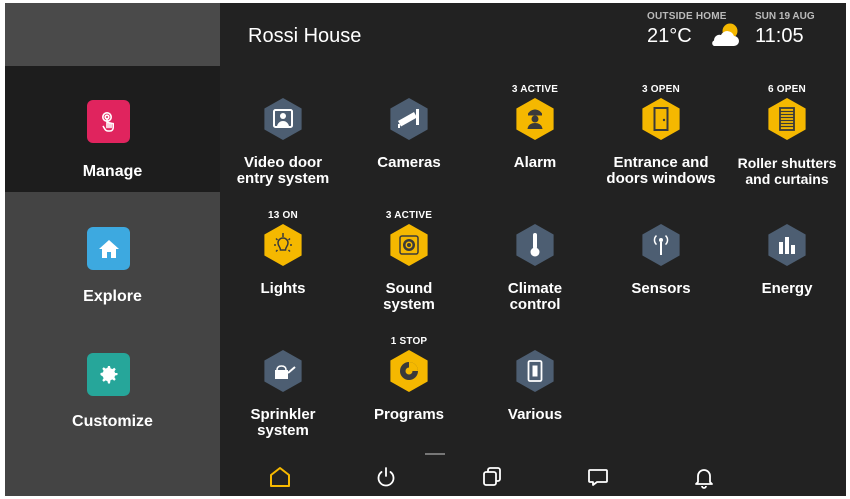  I want to click on status-badge: 3 OPEN, so click(661, 89).